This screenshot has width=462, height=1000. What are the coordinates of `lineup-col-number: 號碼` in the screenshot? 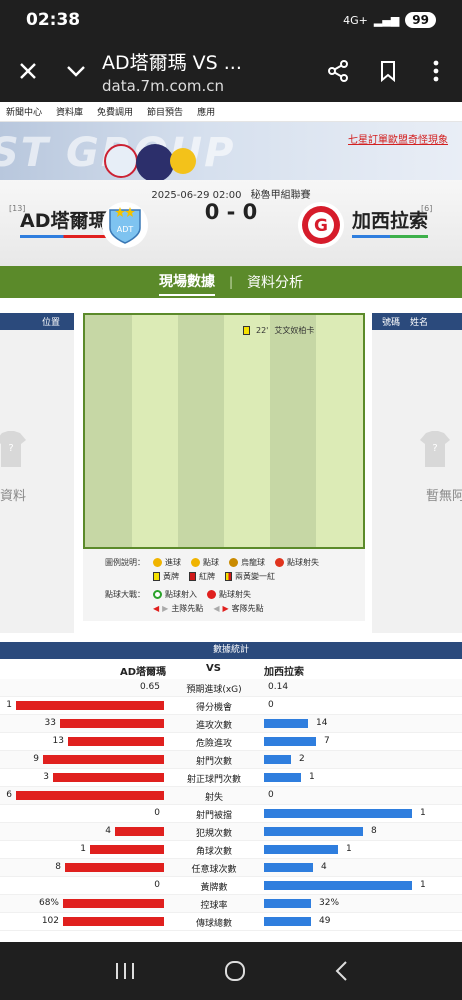 It's located at (391, 323).